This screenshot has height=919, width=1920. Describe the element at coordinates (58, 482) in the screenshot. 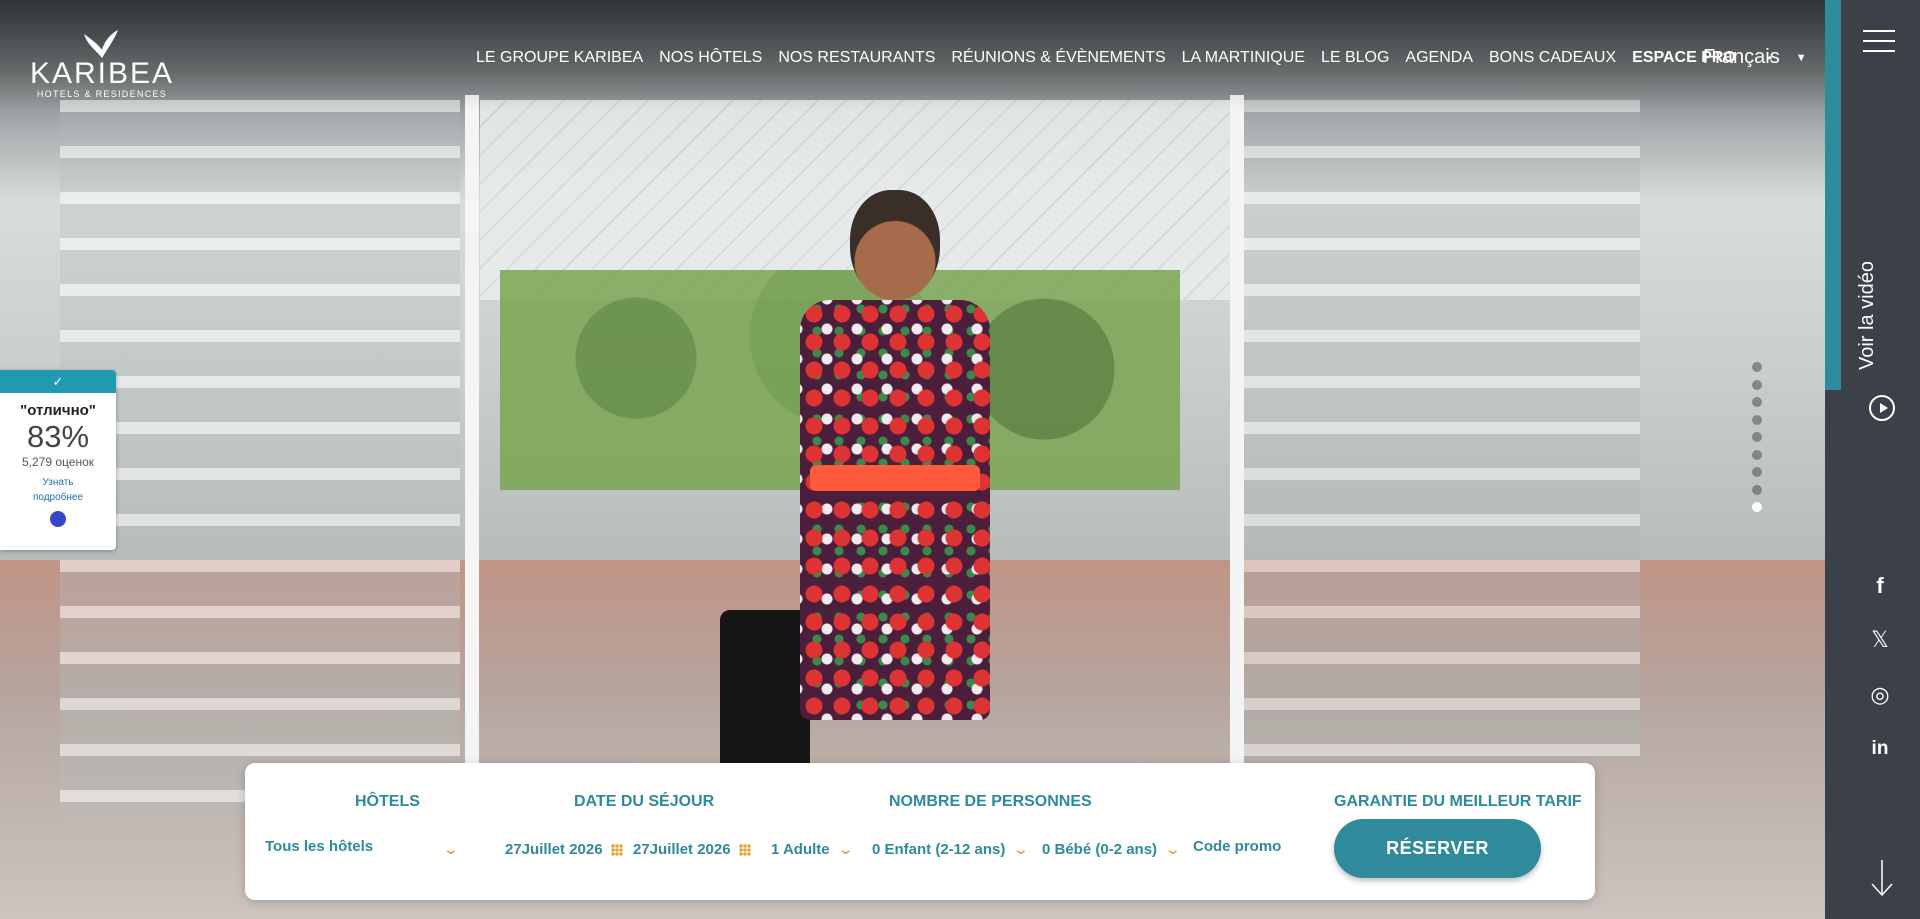

I see `learn-more-line-1: Узнать` at that location.